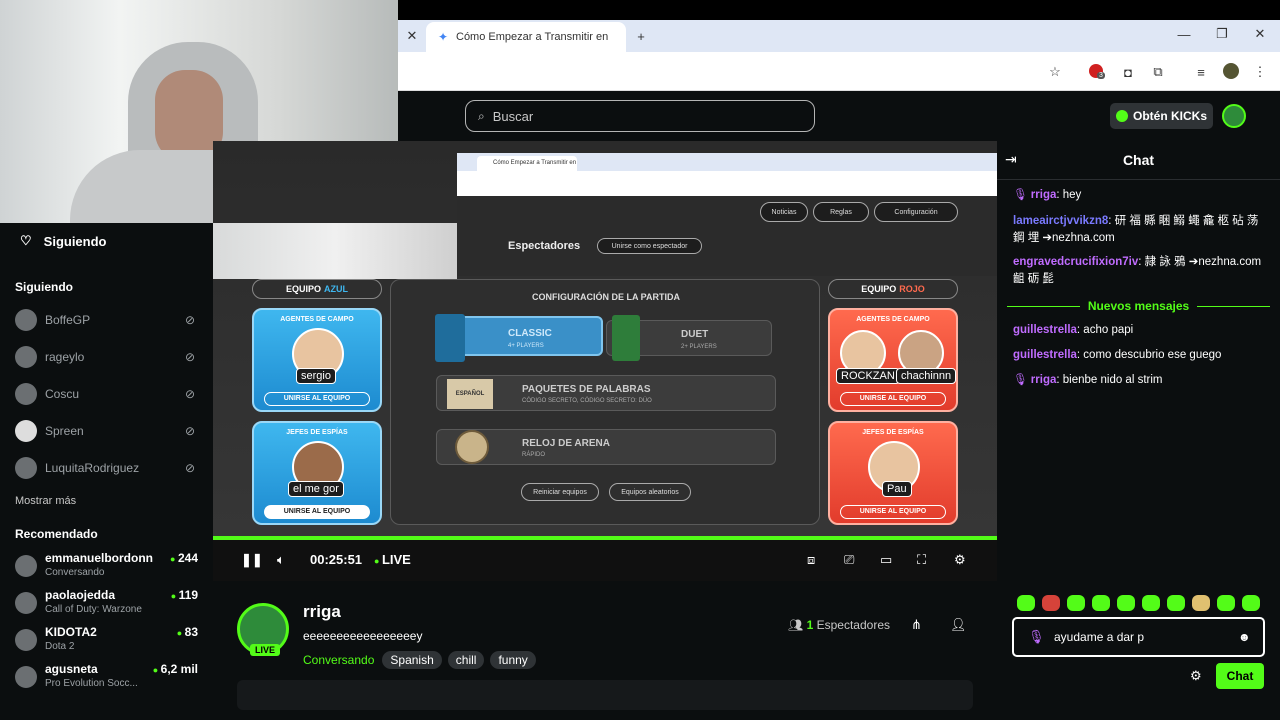  Describe the element at coordinates (338, 660) in the screenshot. I see `category-link: Conversando` at that location.